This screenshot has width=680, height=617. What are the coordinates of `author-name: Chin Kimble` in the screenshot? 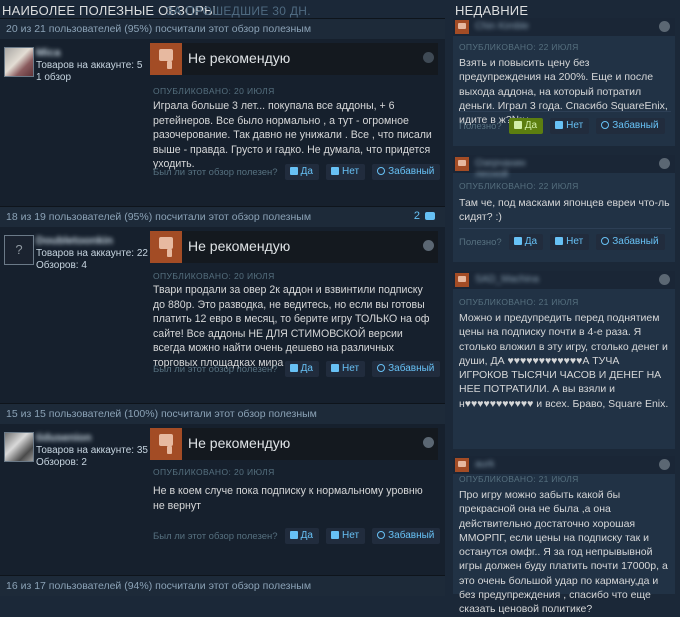 It's located at (515, 26).